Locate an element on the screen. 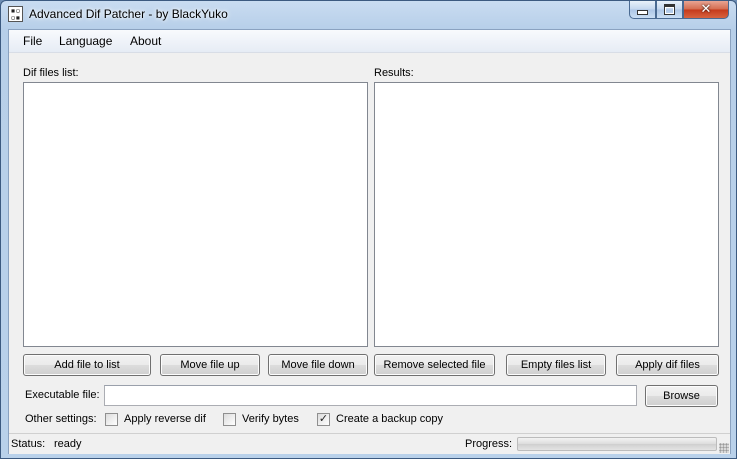  executable-file-label: Executable file: is located at coordinates (62, 395).